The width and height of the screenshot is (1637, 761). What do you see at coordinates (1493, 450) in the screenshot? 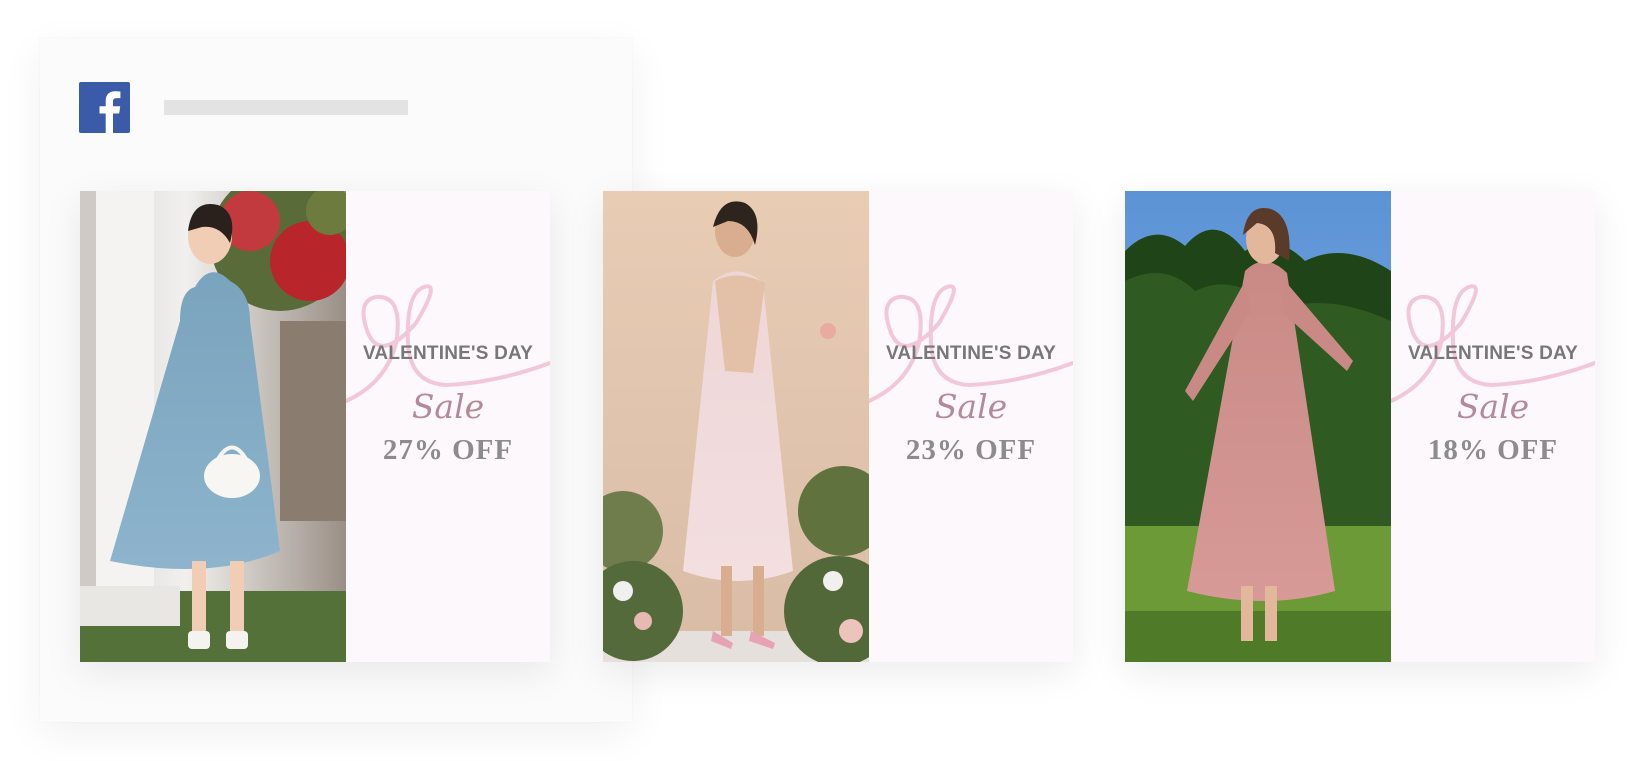
I see `promo-discount: 18% OFF` at bounding box center [1493, 450].